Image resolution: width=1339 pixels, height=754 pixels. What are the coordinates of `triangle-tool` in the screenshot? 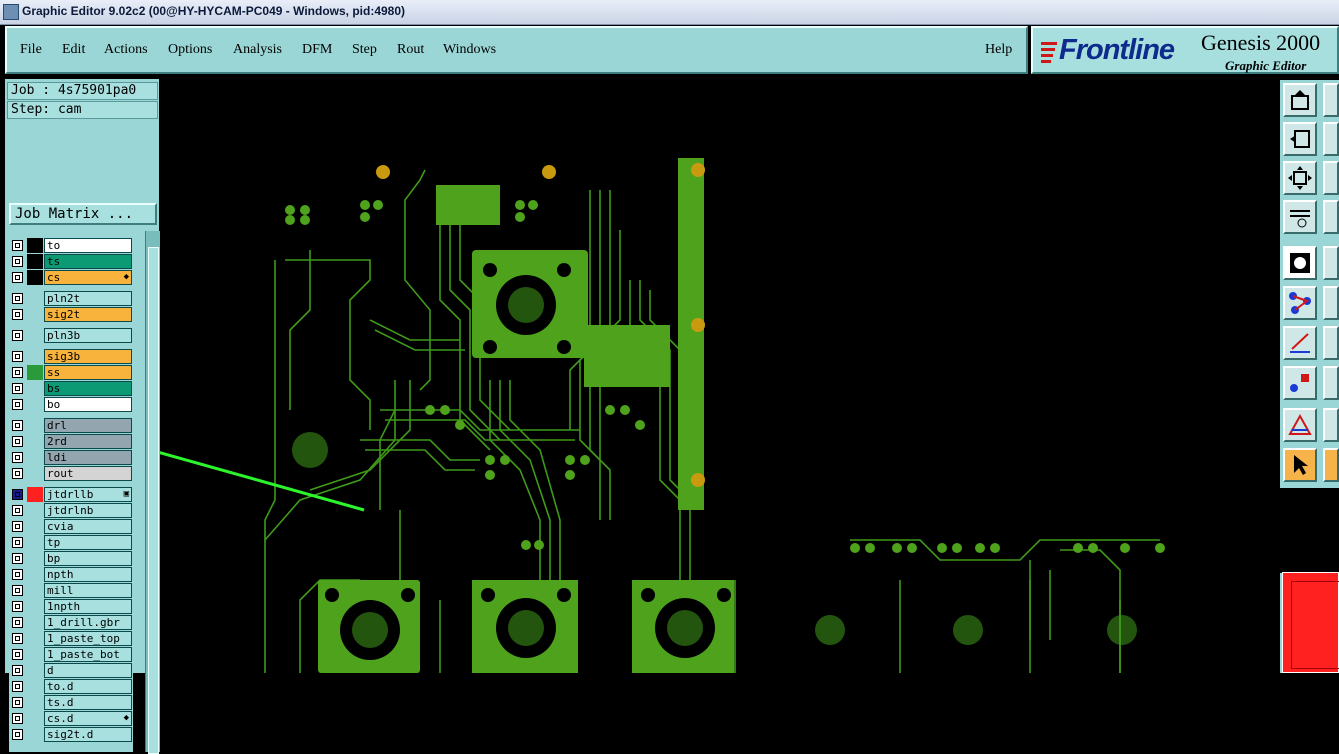 It's located at (1300, 425).